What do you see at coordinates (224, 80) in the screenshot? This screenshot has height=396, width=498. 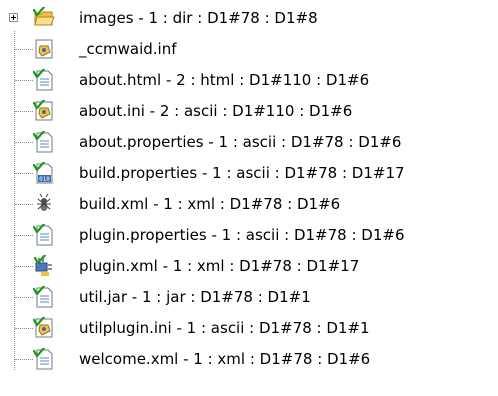 I see `tree-item-label: about.html - 2 : html : D1#110 : D1#6` at bounding box center [224, 80].